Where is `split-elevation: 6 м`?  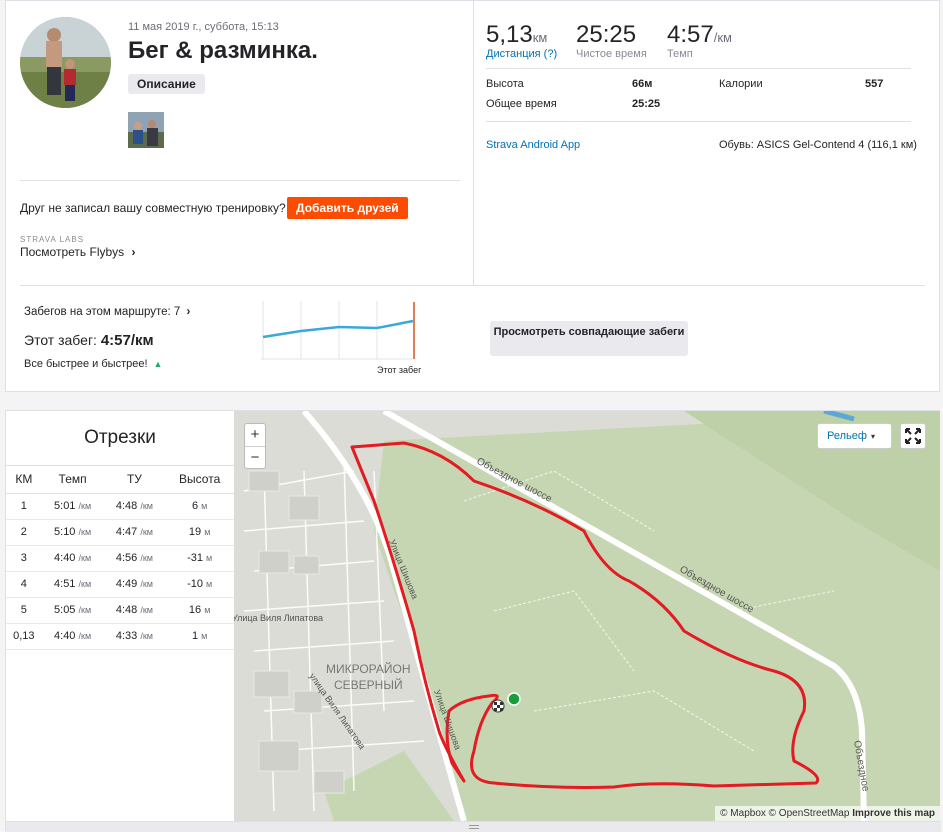 split-elevation: 6 м is located at coordinates (199, 506).